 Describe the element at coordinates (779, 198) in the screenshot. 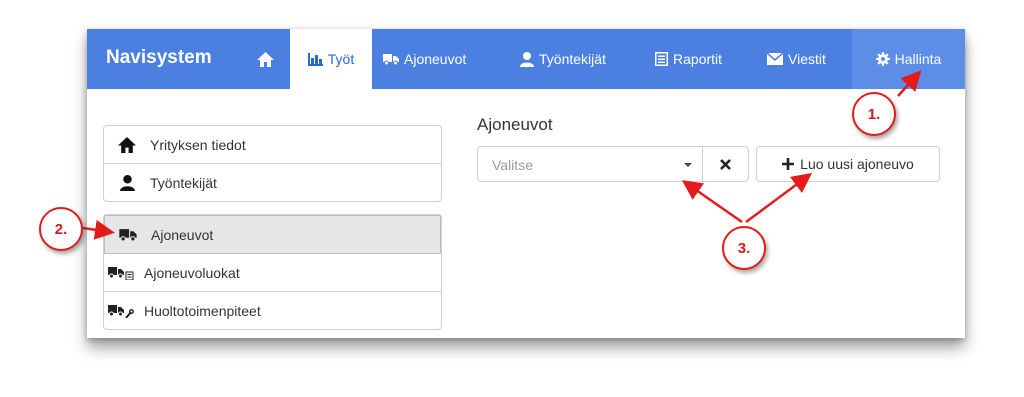

I see `arrow-step3-create` at that location.